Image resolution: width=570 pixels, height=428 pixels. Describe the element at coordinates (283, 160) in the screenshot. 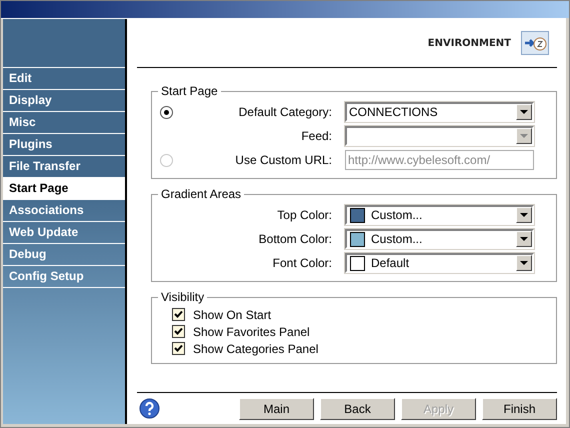

I see `field-label: Use Custom URL:` at that location.